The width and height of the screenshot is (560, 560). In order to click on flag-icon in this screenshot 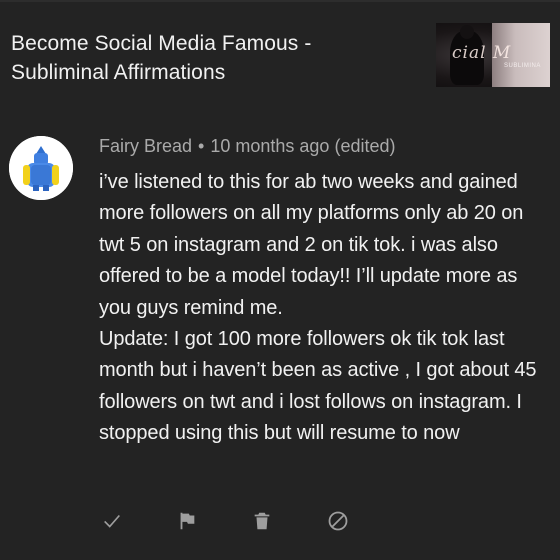, I will do `click(187, 521)`.